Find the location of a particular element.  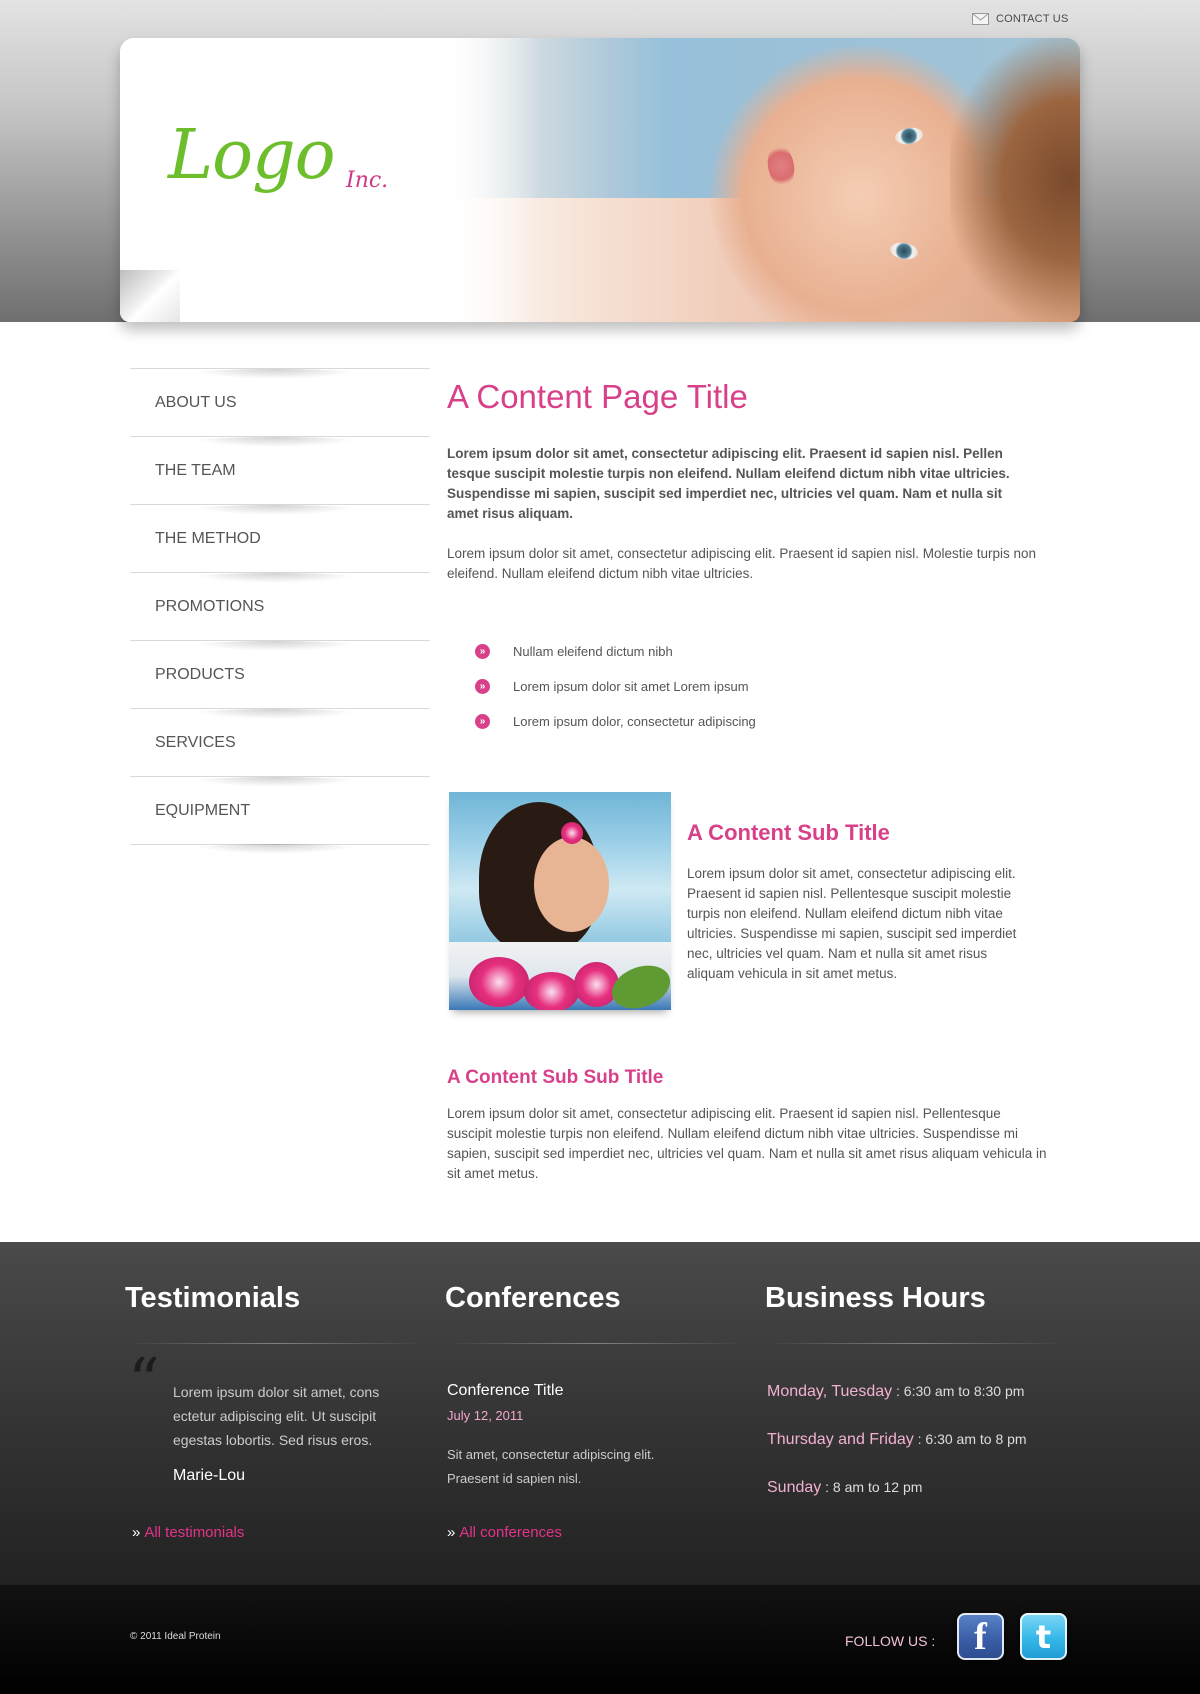

header-banner: Logo Inc. is located at coordinates (600, 180).